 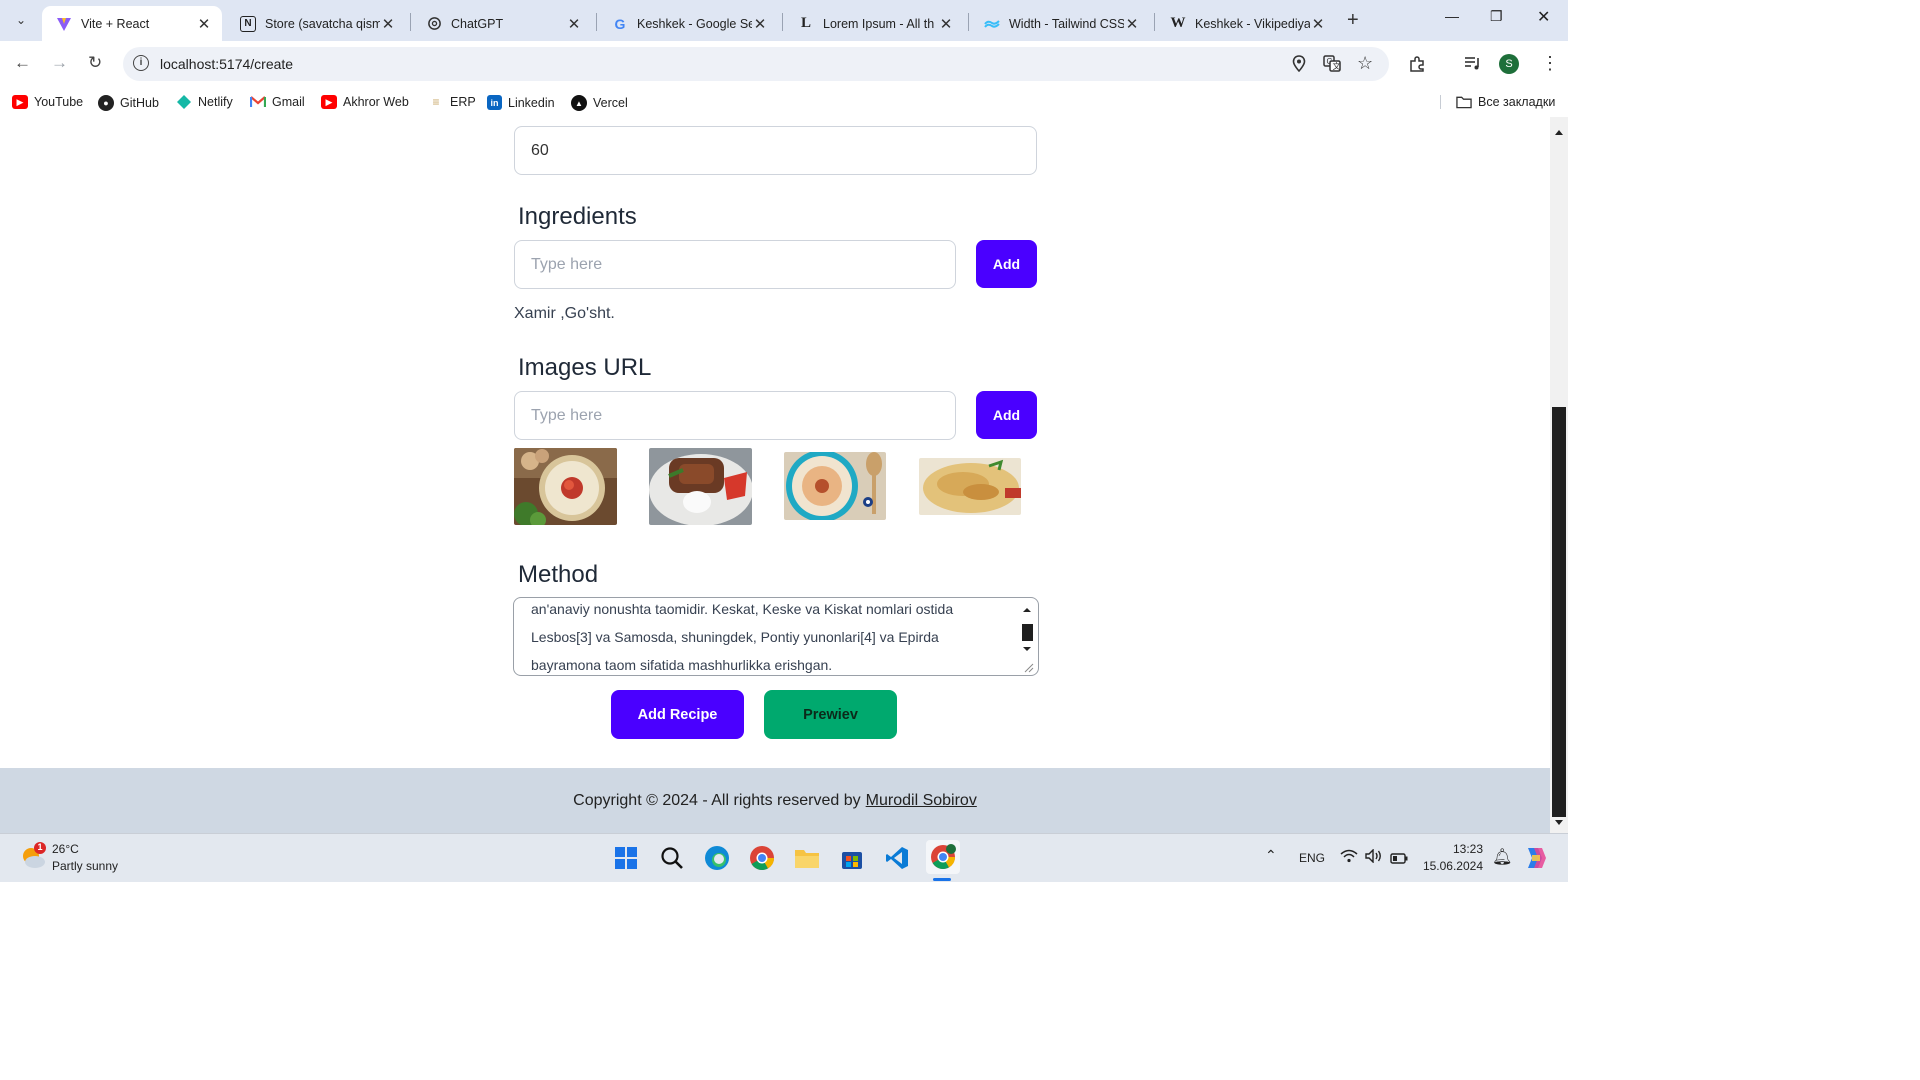 What do you see at coordinates (735, 264) in the screenshot?
I see `ingredient-input: Type here` at bounding box center [735, 264].